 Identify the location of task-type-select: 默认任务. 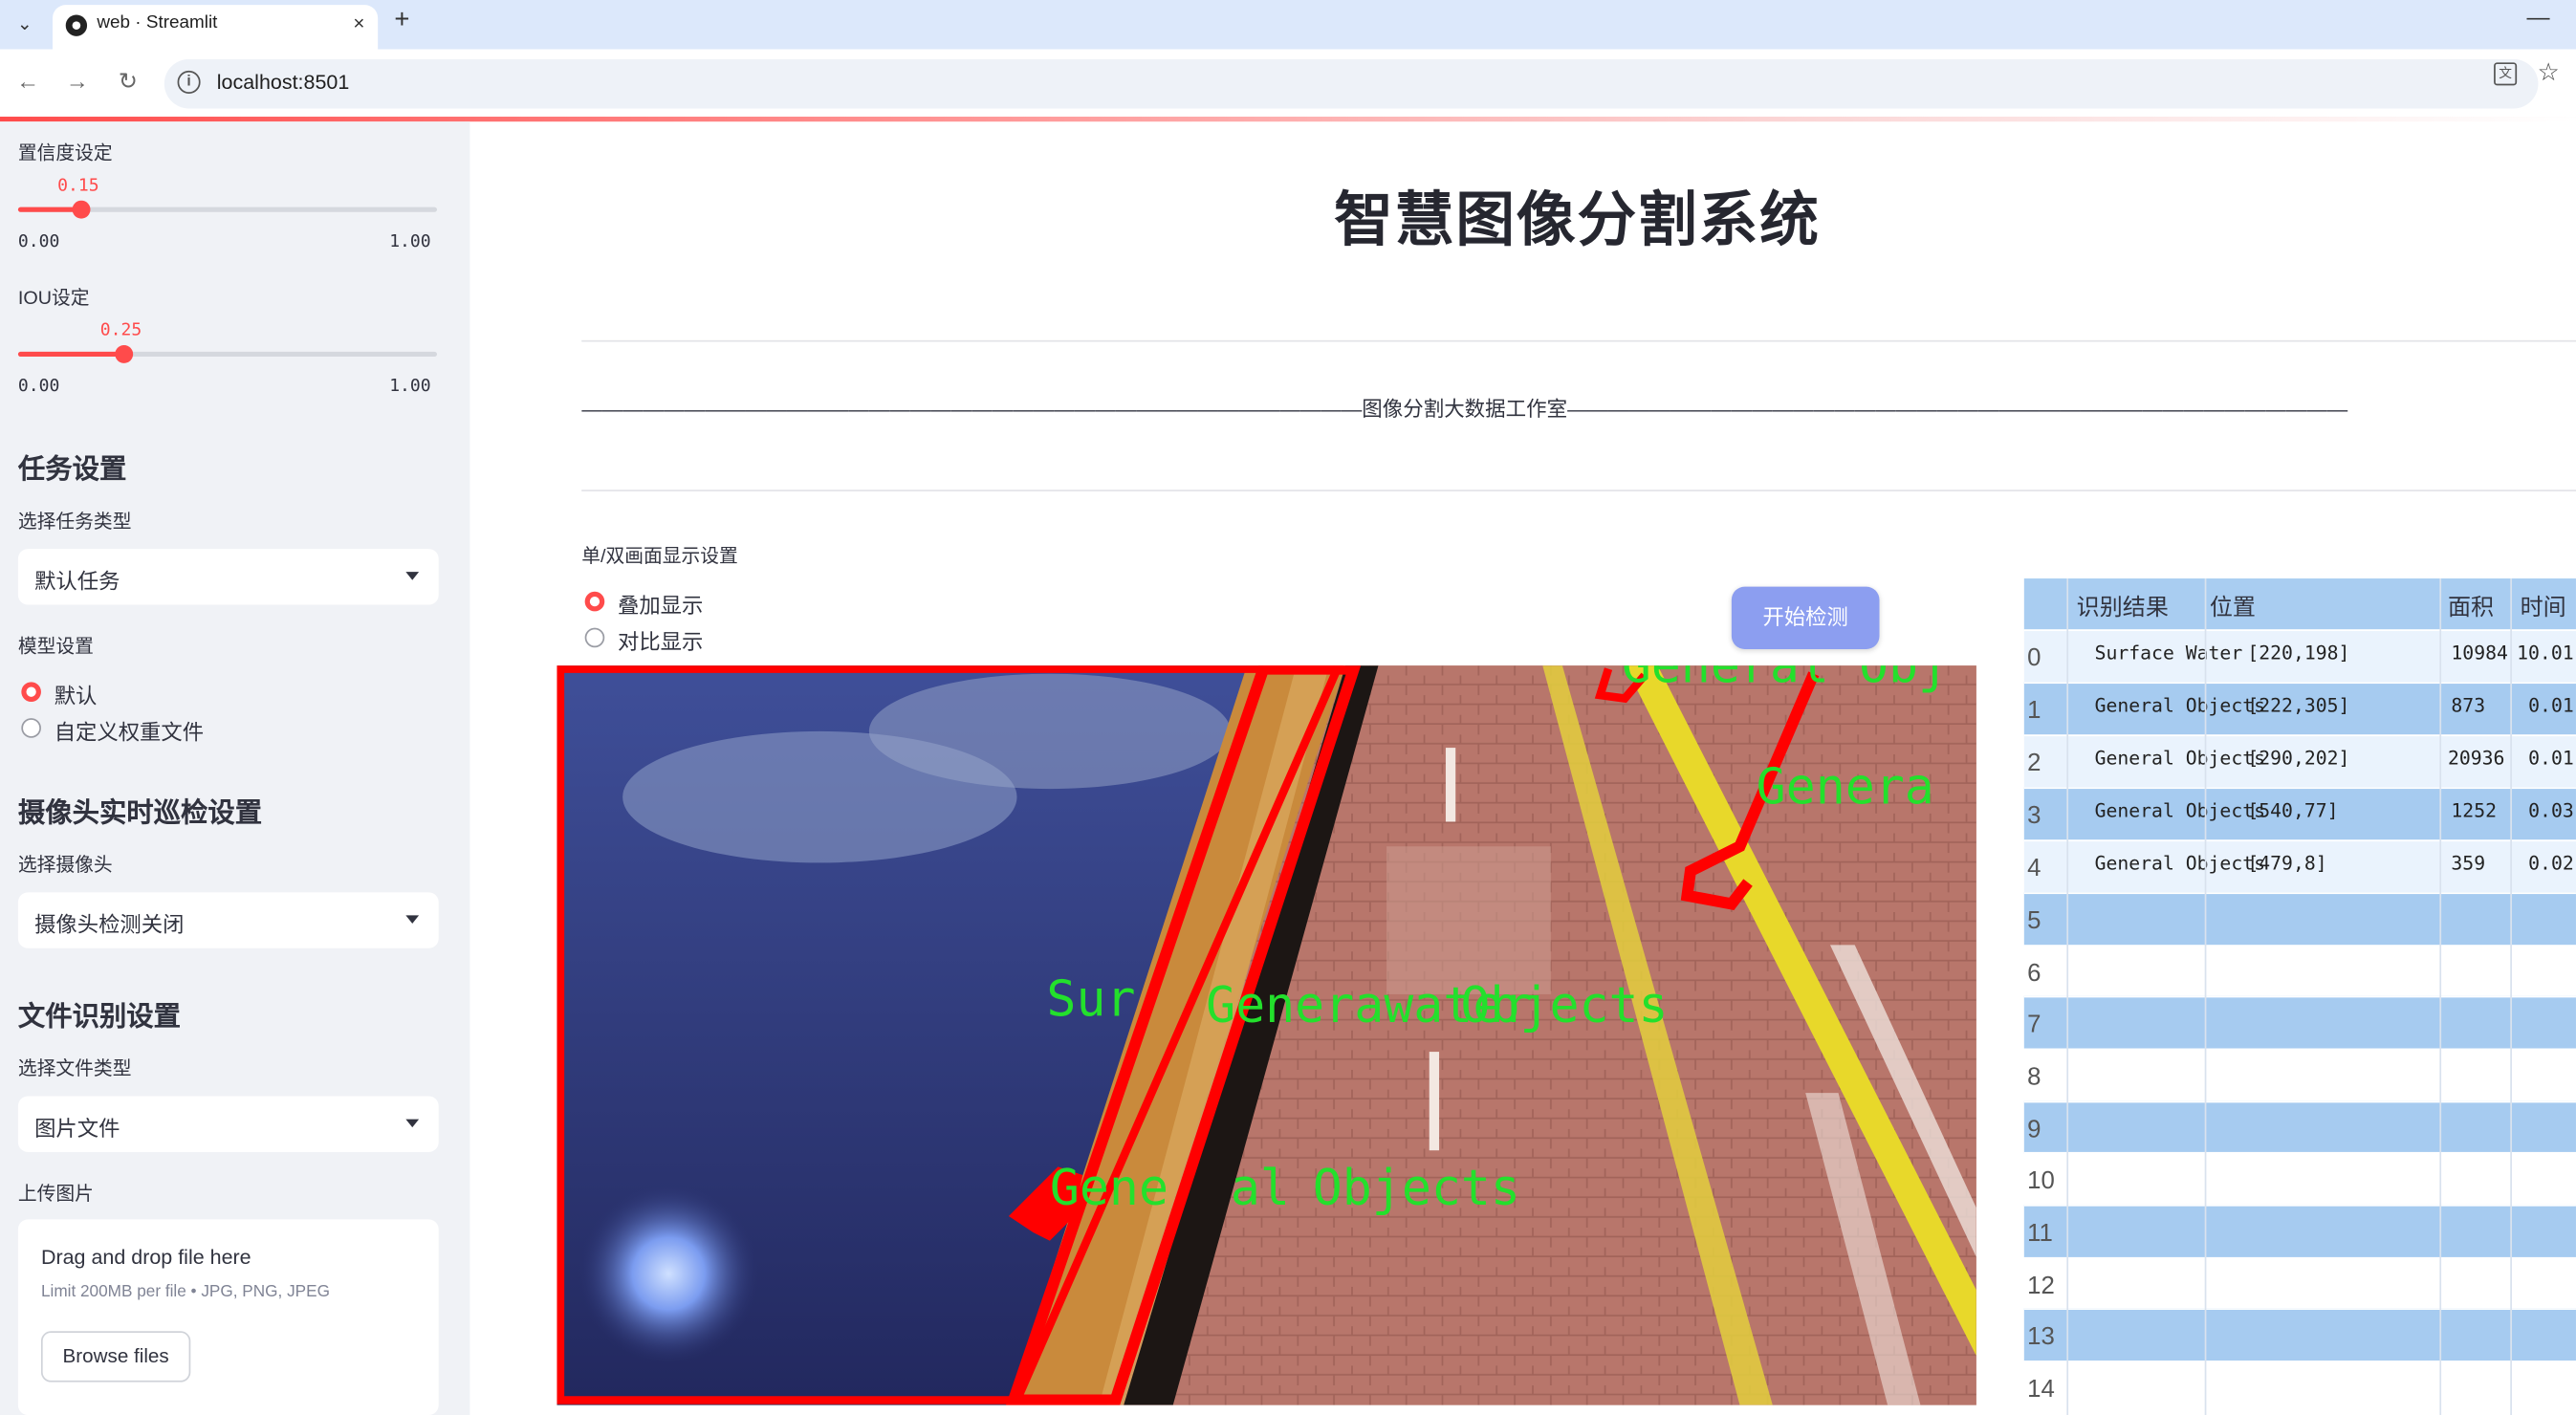
(228, 577).